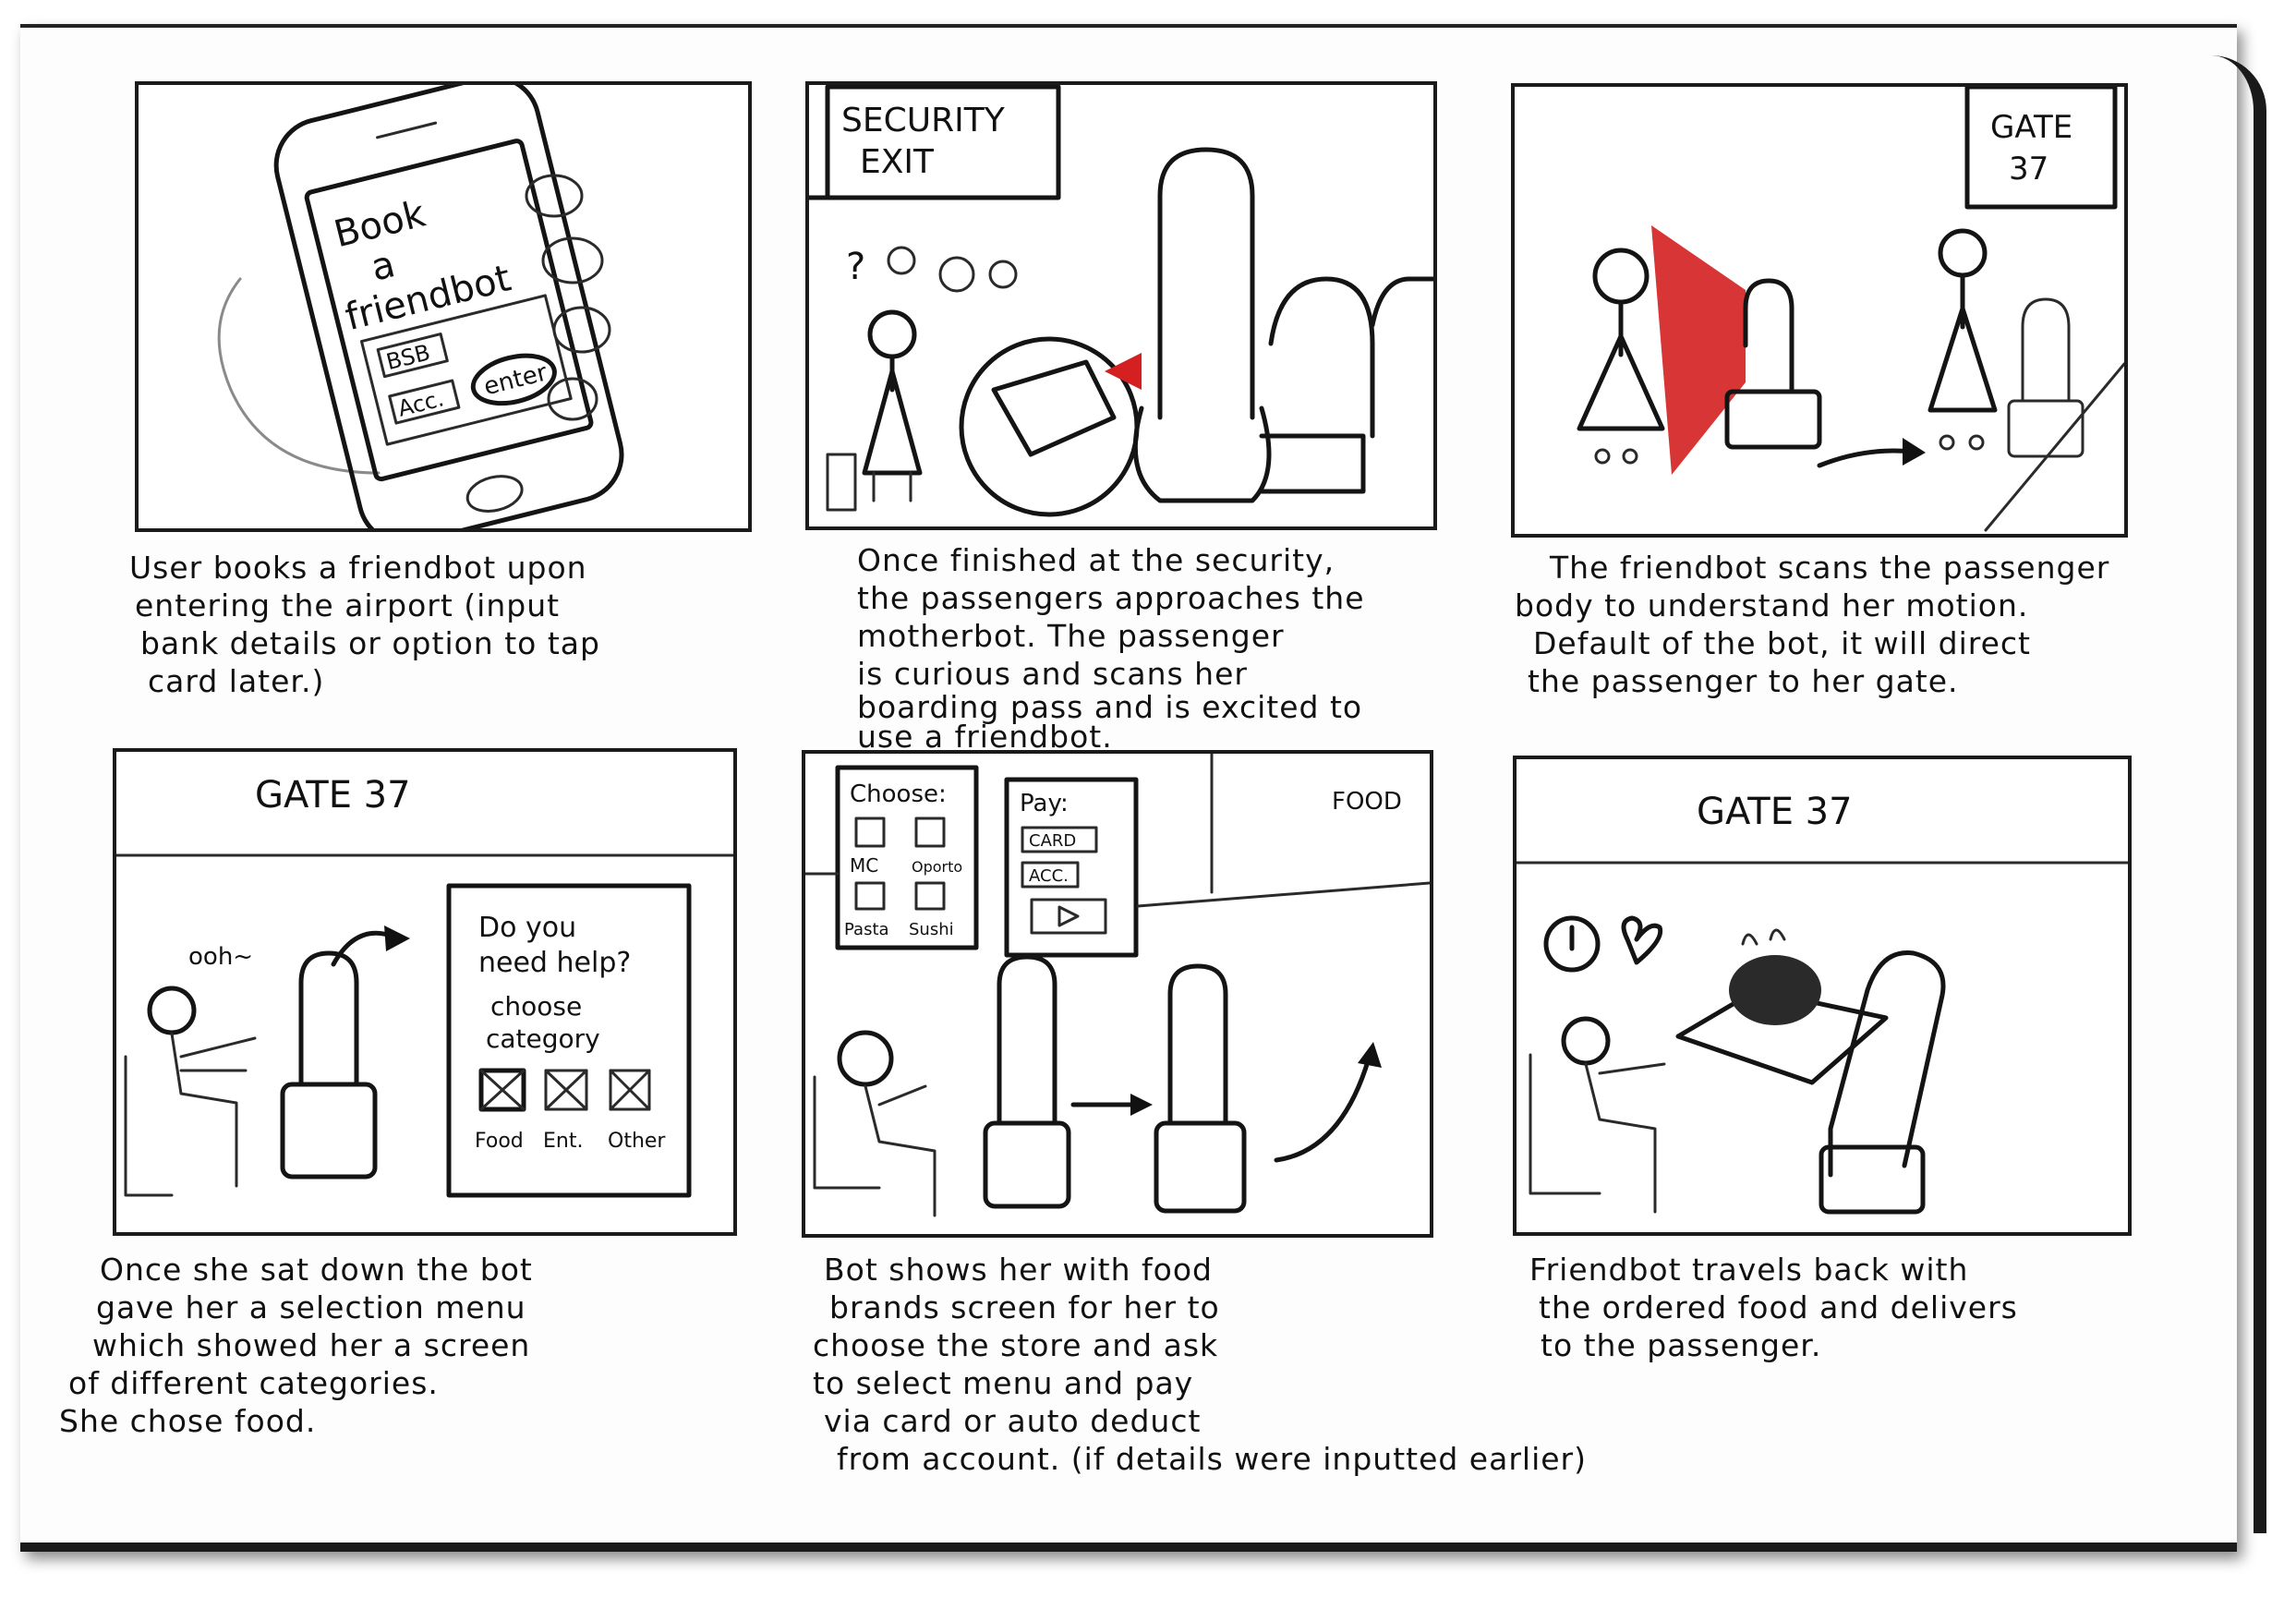  Describe the element at coordinates (1642, 940) in the screenshot. I see `heart-icon` at that location.